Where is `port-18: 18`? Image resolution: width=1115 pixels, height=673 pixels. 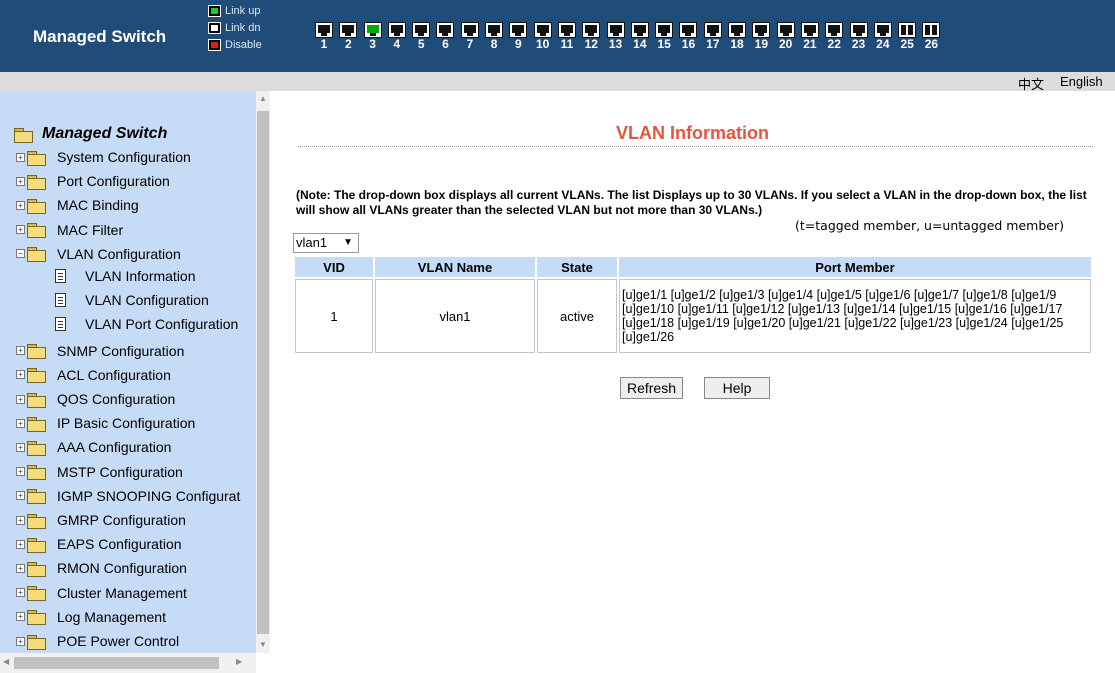
port-18: 18 is located at coordinates (737, 36).